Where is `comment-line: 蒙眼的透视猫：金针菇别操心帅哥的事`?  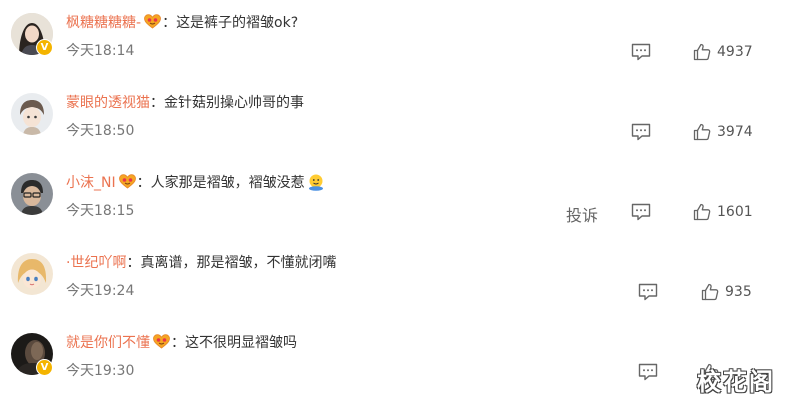 comment-line: 蒙眼的透视猫：金针菇别操心帅哥的事 is located at coordinates (185, 103).